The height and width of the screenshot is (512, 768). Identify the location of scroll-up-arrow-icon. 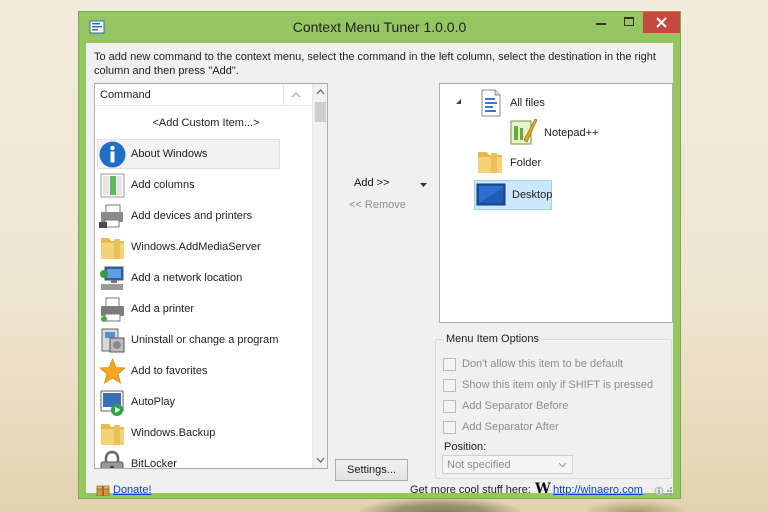
(320, 92).